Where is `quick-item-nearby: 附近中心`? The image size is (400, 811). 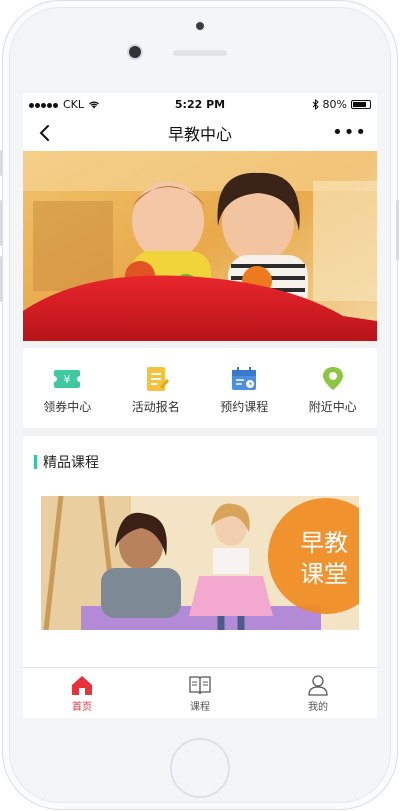
quick-item-nearby: 附近中心 is located at coordinates (333, 388).